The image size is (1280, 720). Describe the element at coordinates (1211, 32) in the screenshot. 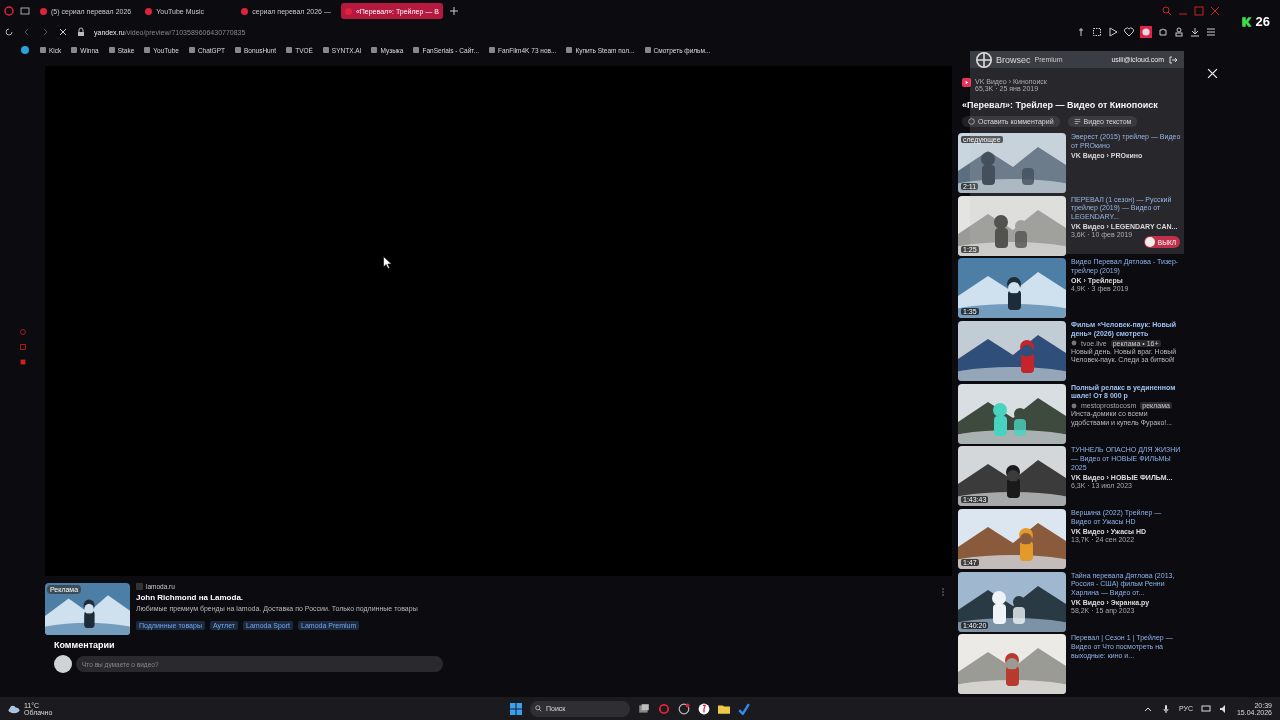

I see `menu-icon` at that location.